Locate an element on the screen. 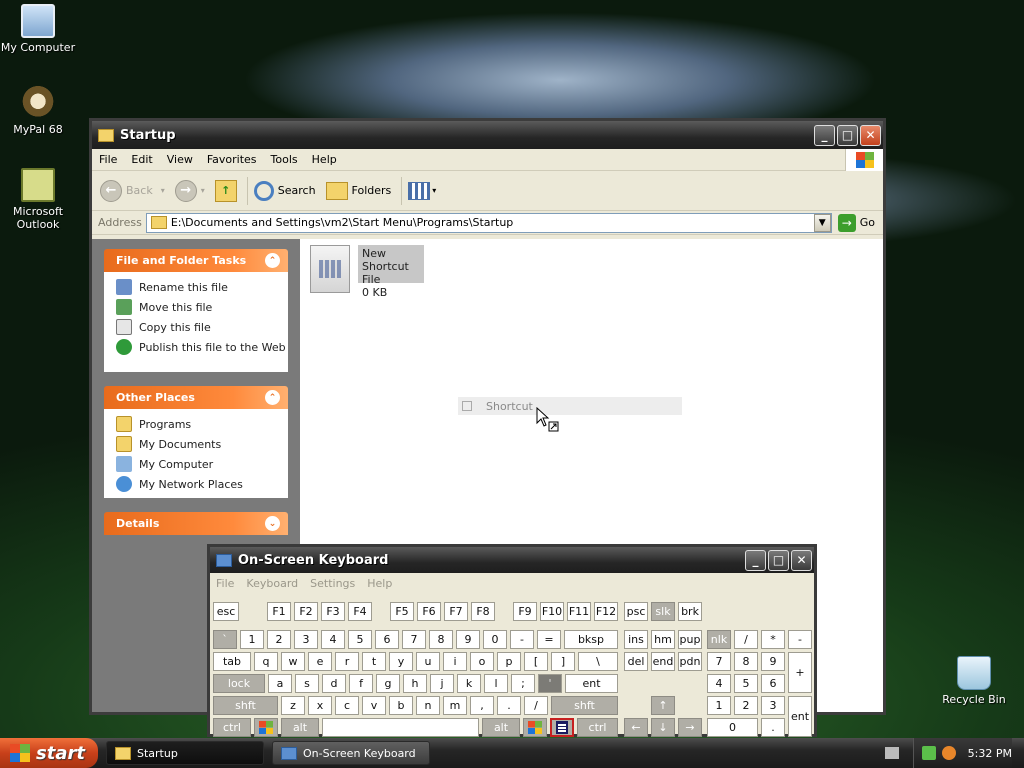  up-folder-button: ↑ is located at coordinates (225, 190).